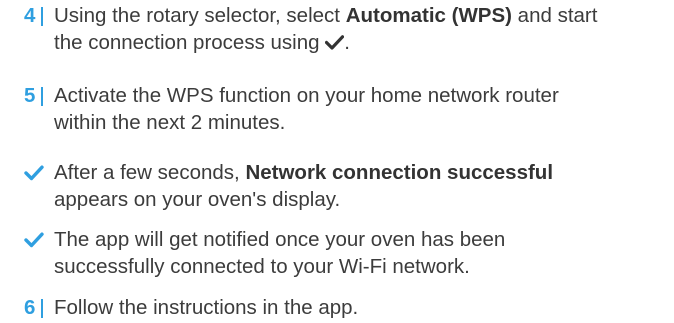 This screenshot has height=323, width=674. What do you see at coordinates (206, 307) in the screenshot?
I see `step-line: Follow the instructions in the app.` at bounding box center [206, 307].